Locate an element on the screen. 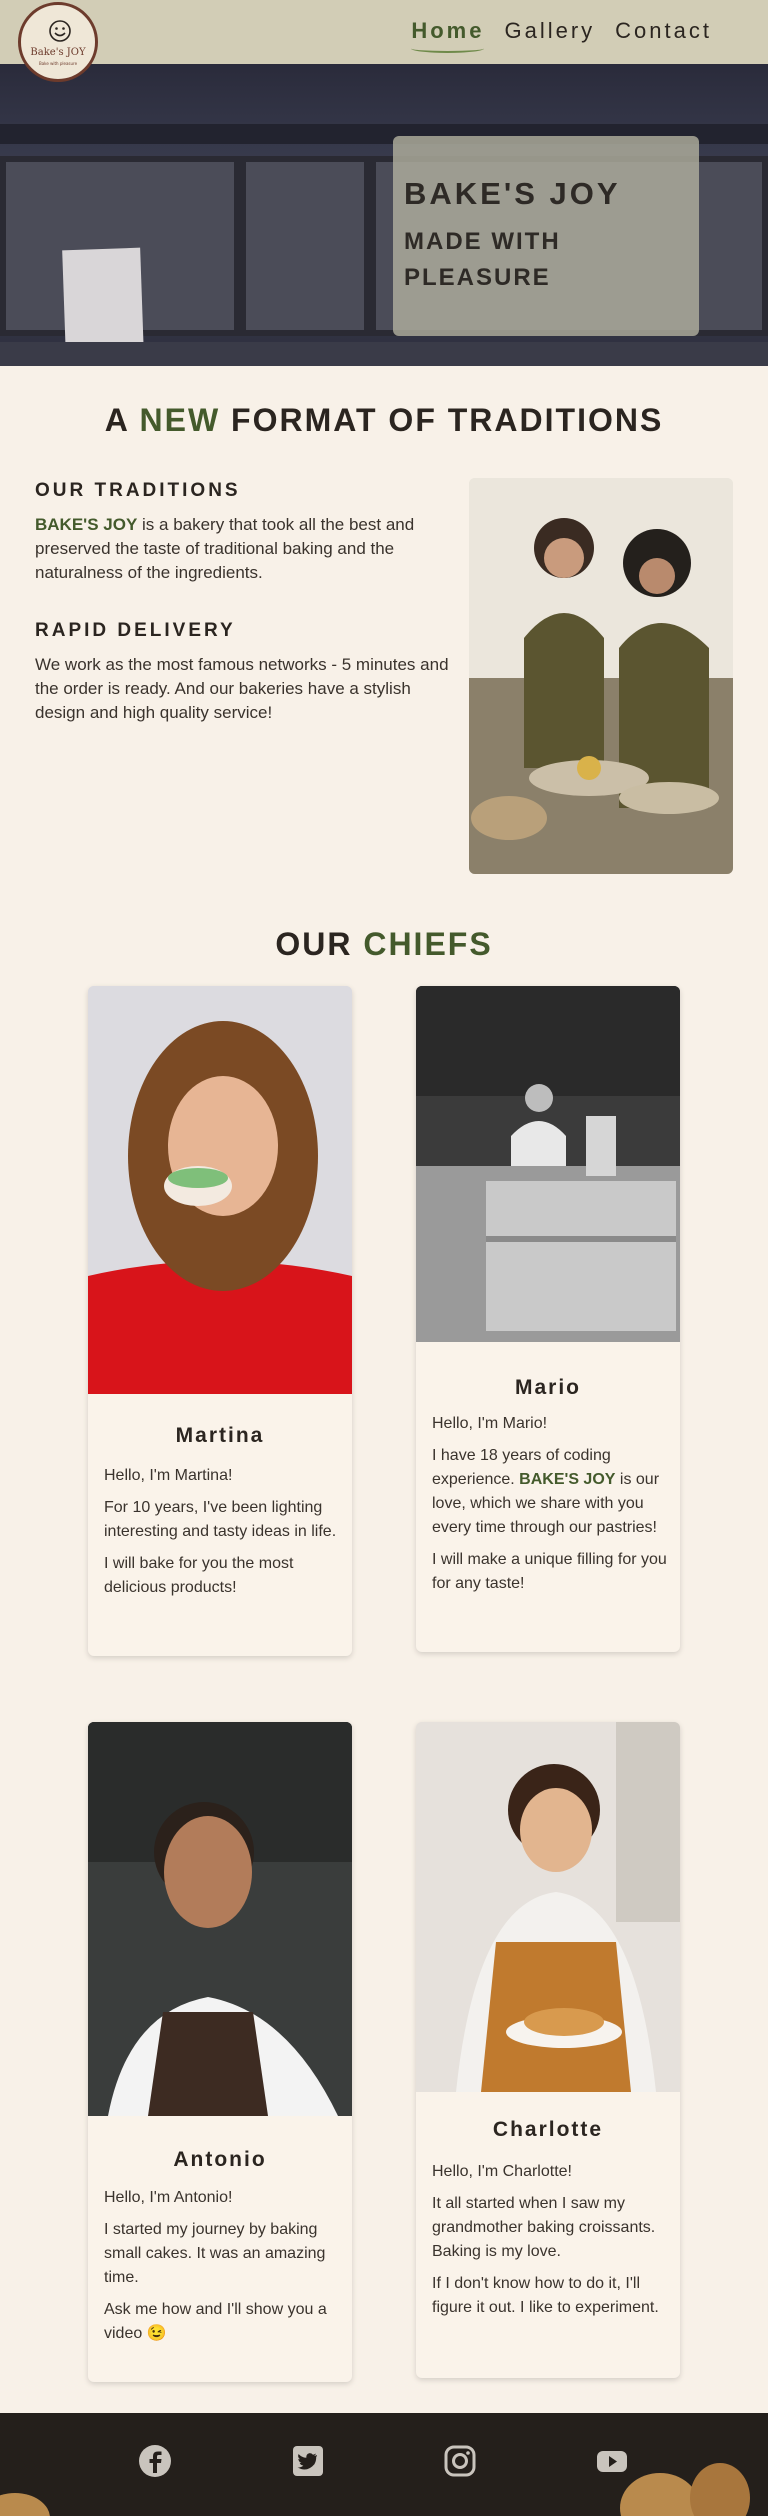  traditions-title: OUR TRADITIONS is located at coordinates (138, 490).